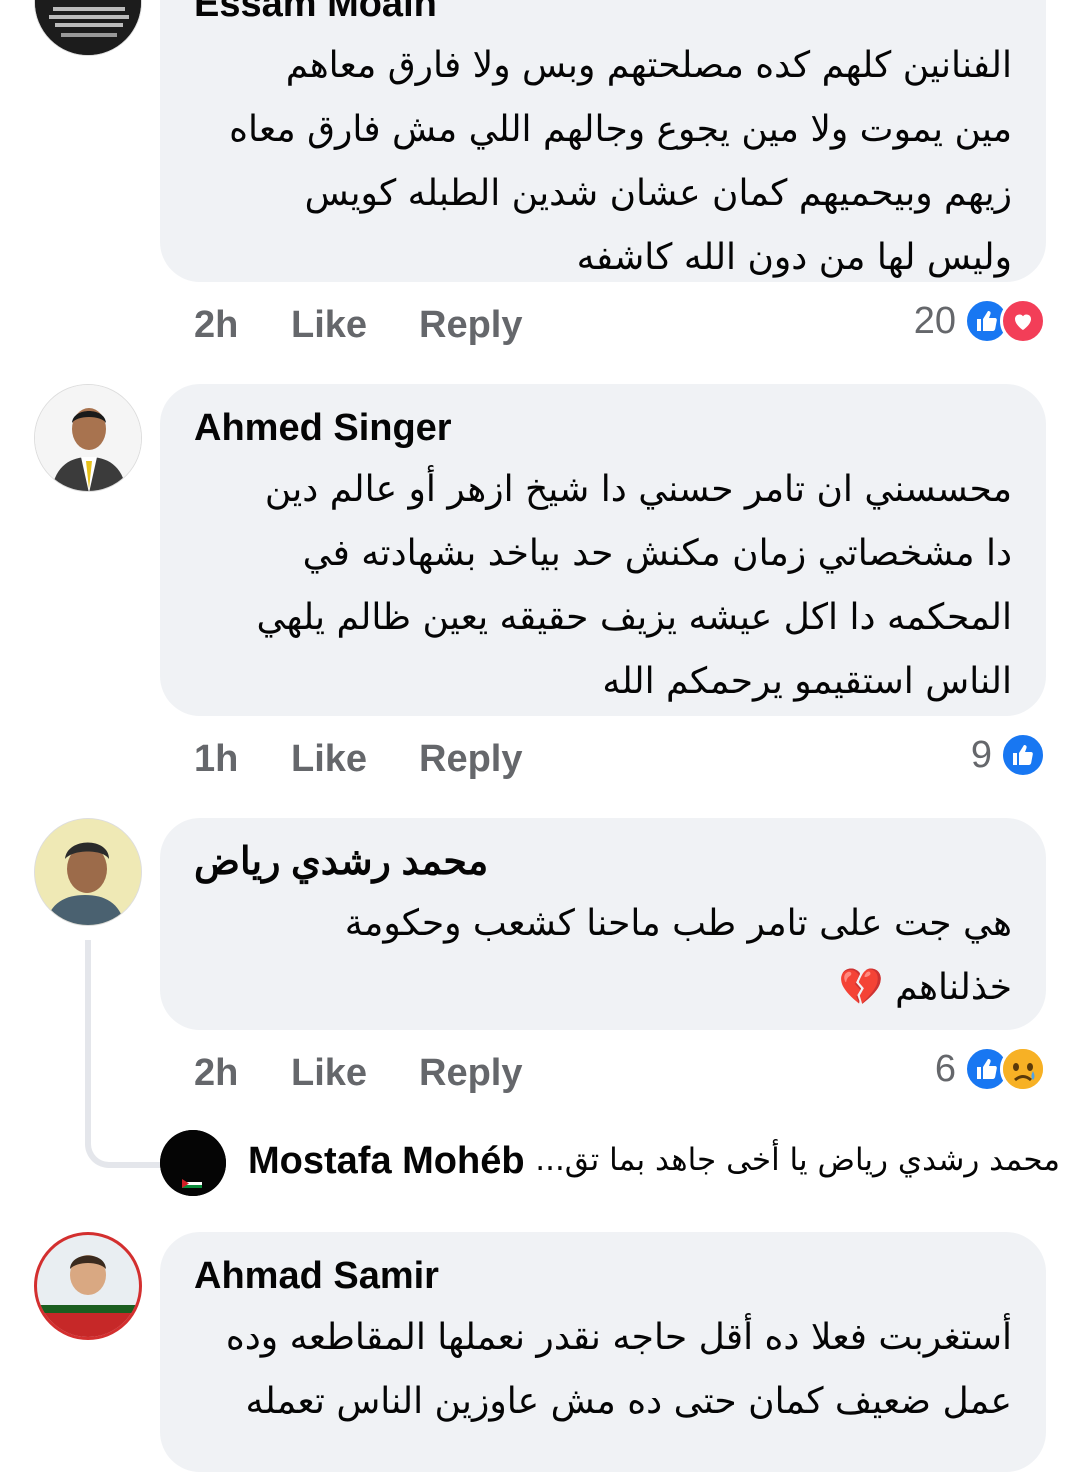  Describe the element at coordinates (1023, 1069) in the screenshot. I see `sad-icon` at that location.